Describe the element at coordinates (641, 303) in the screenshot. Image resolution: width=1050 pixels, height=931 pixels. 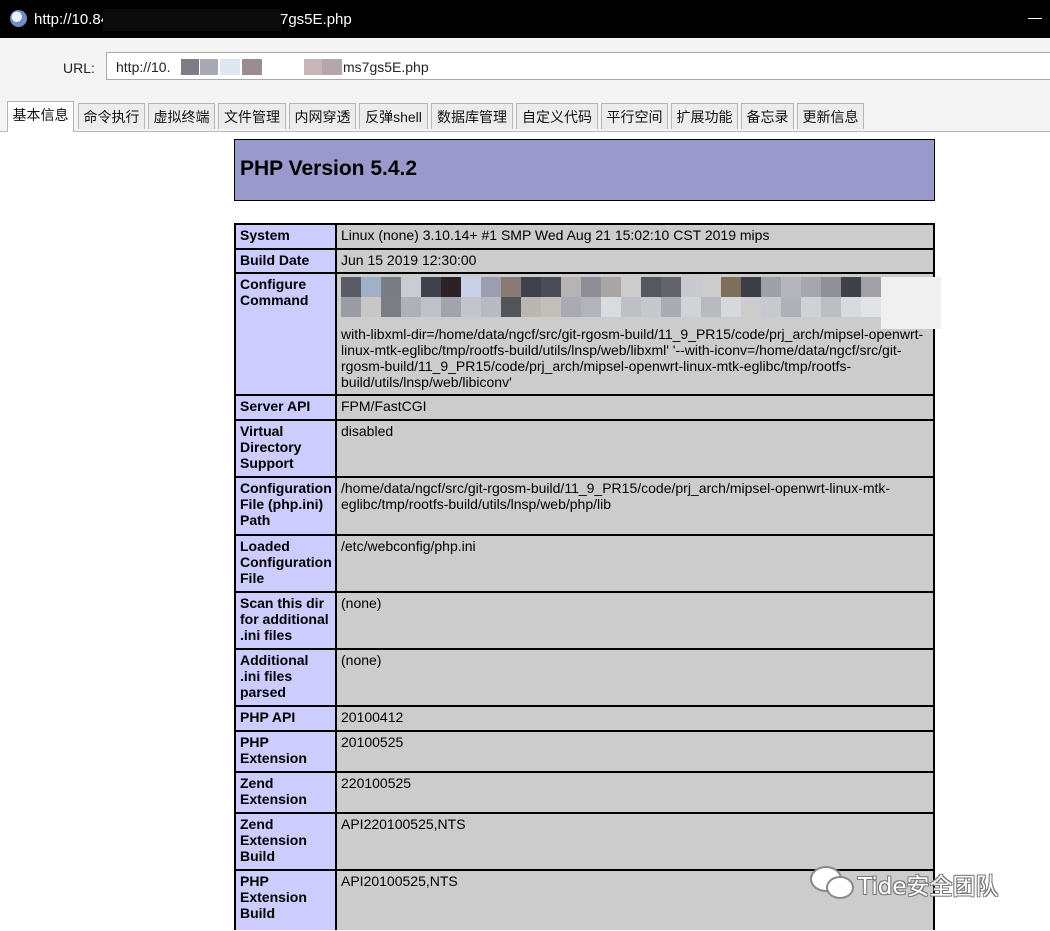
I see `redacted-mosaic` at that location.